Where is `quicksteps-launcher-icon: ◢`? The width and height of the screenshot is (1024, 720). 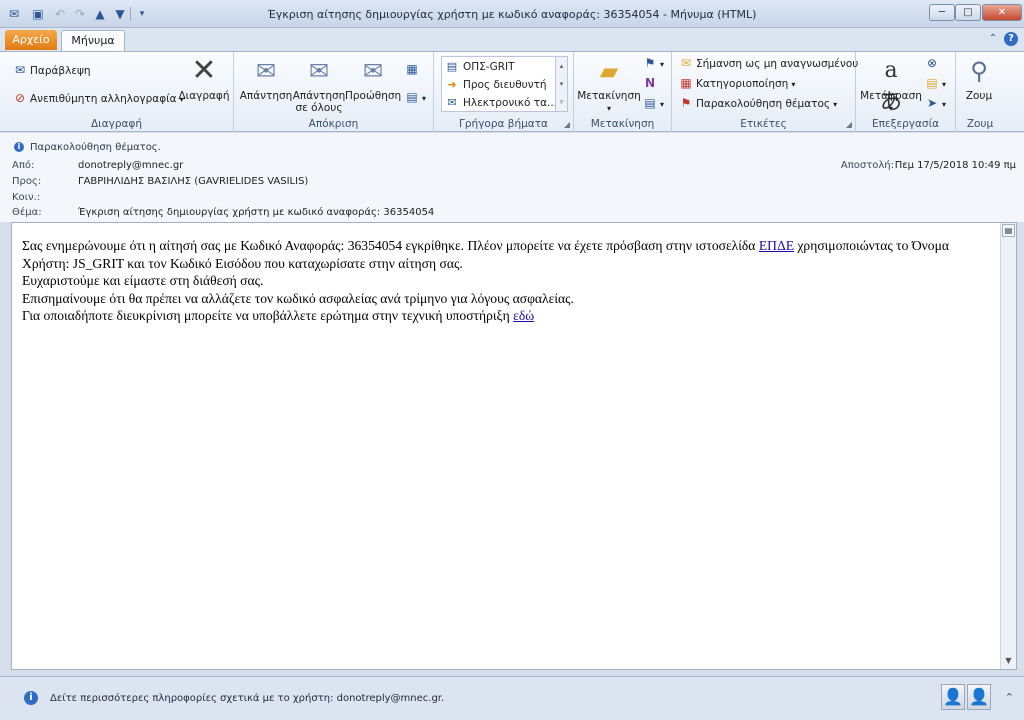
quicksteps-launcher-icon: ◢ is located at coordinates (567, 124).